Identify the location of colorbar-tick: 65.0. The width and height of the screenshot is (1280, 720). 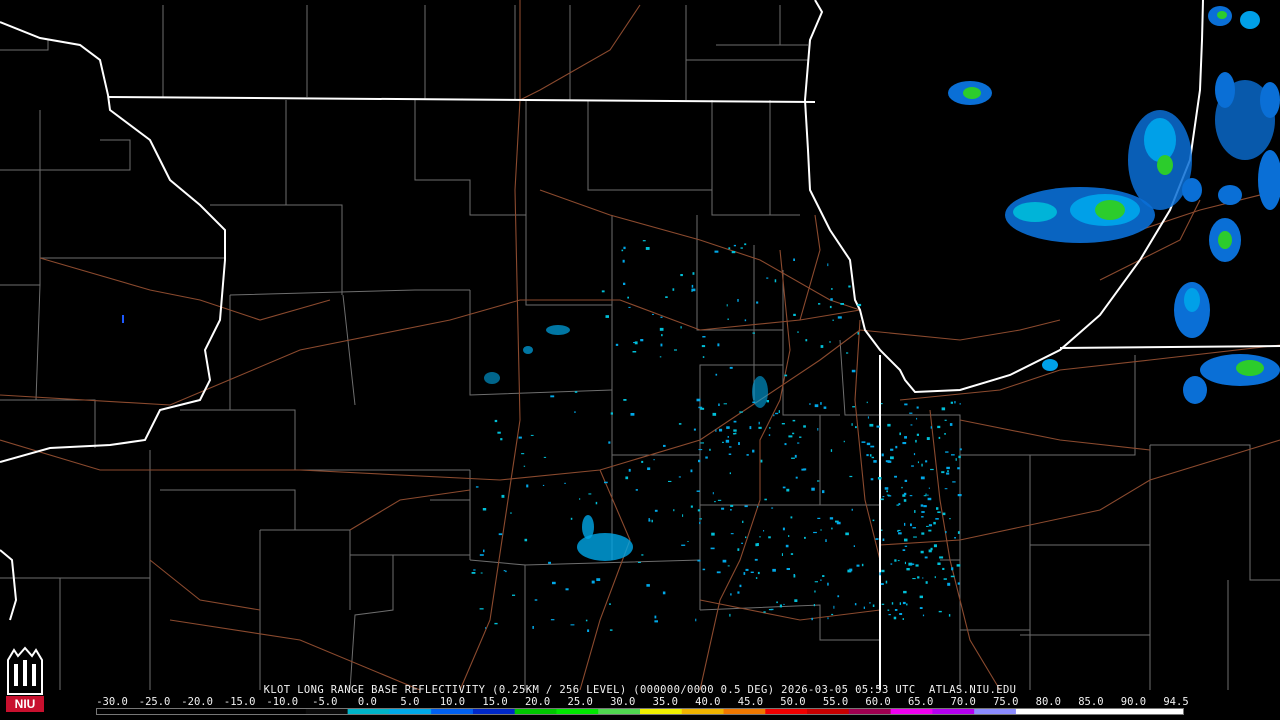
(920, 702).